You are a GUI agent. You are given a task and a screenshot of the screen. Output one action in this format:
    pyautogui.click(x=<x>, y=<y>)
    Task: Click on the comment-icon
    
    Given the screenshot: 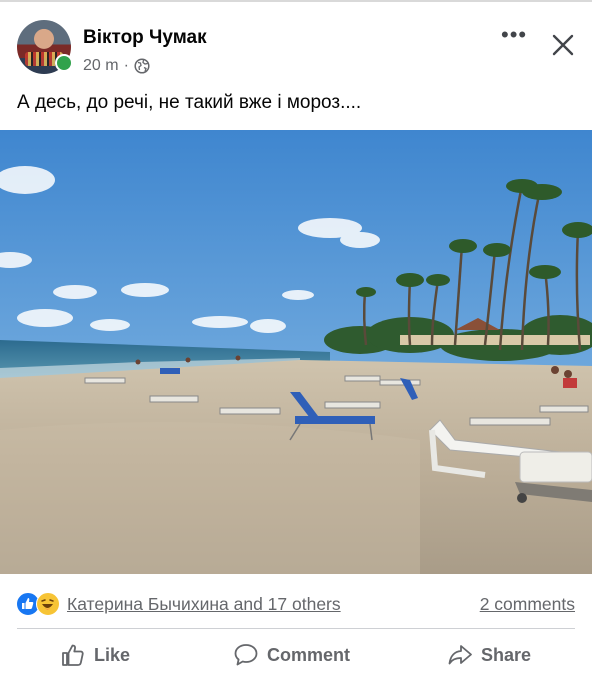 What is the action you would take?
    pyautogui.click(x=246, y=655)
    